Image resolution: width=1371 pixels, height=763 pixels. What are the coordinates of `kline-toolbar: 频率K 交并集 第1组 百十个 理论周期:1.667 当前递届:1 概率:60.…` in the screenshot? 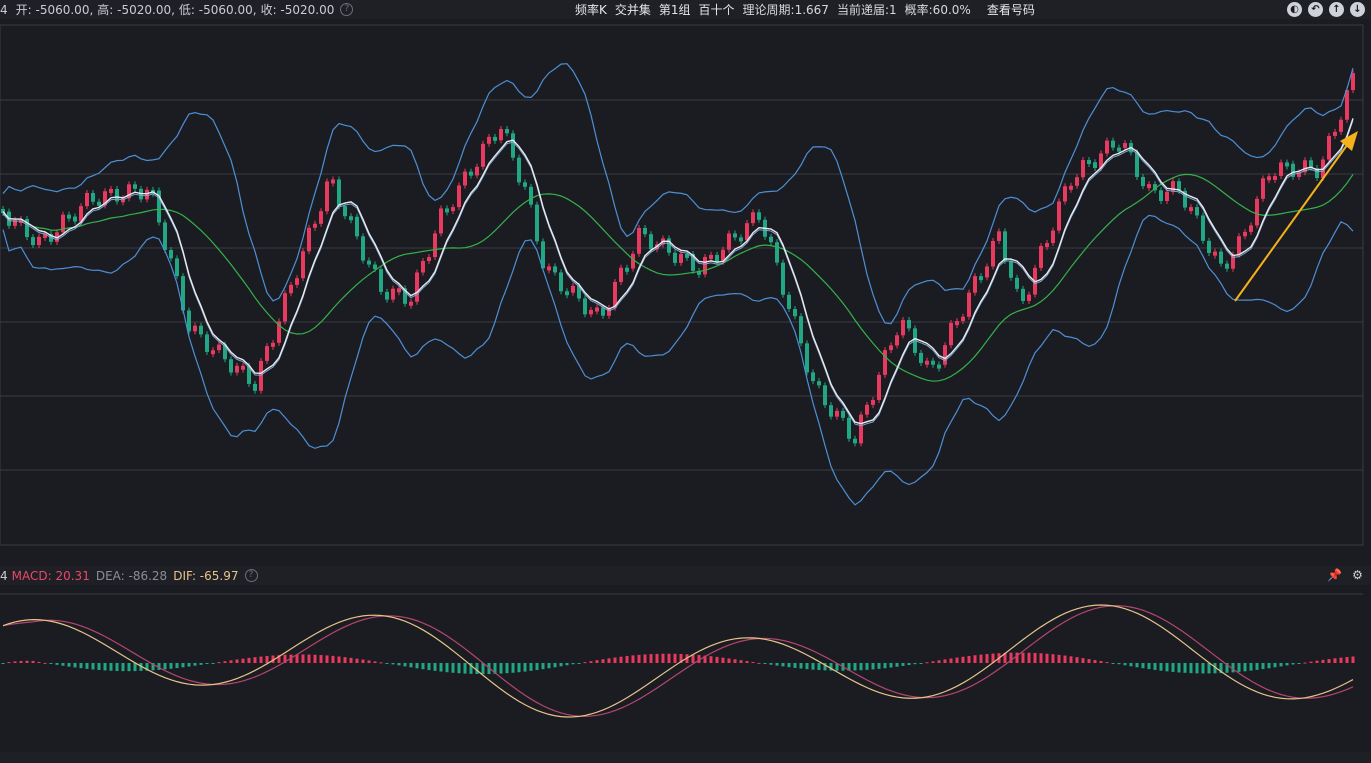 It's located at (805, 9).